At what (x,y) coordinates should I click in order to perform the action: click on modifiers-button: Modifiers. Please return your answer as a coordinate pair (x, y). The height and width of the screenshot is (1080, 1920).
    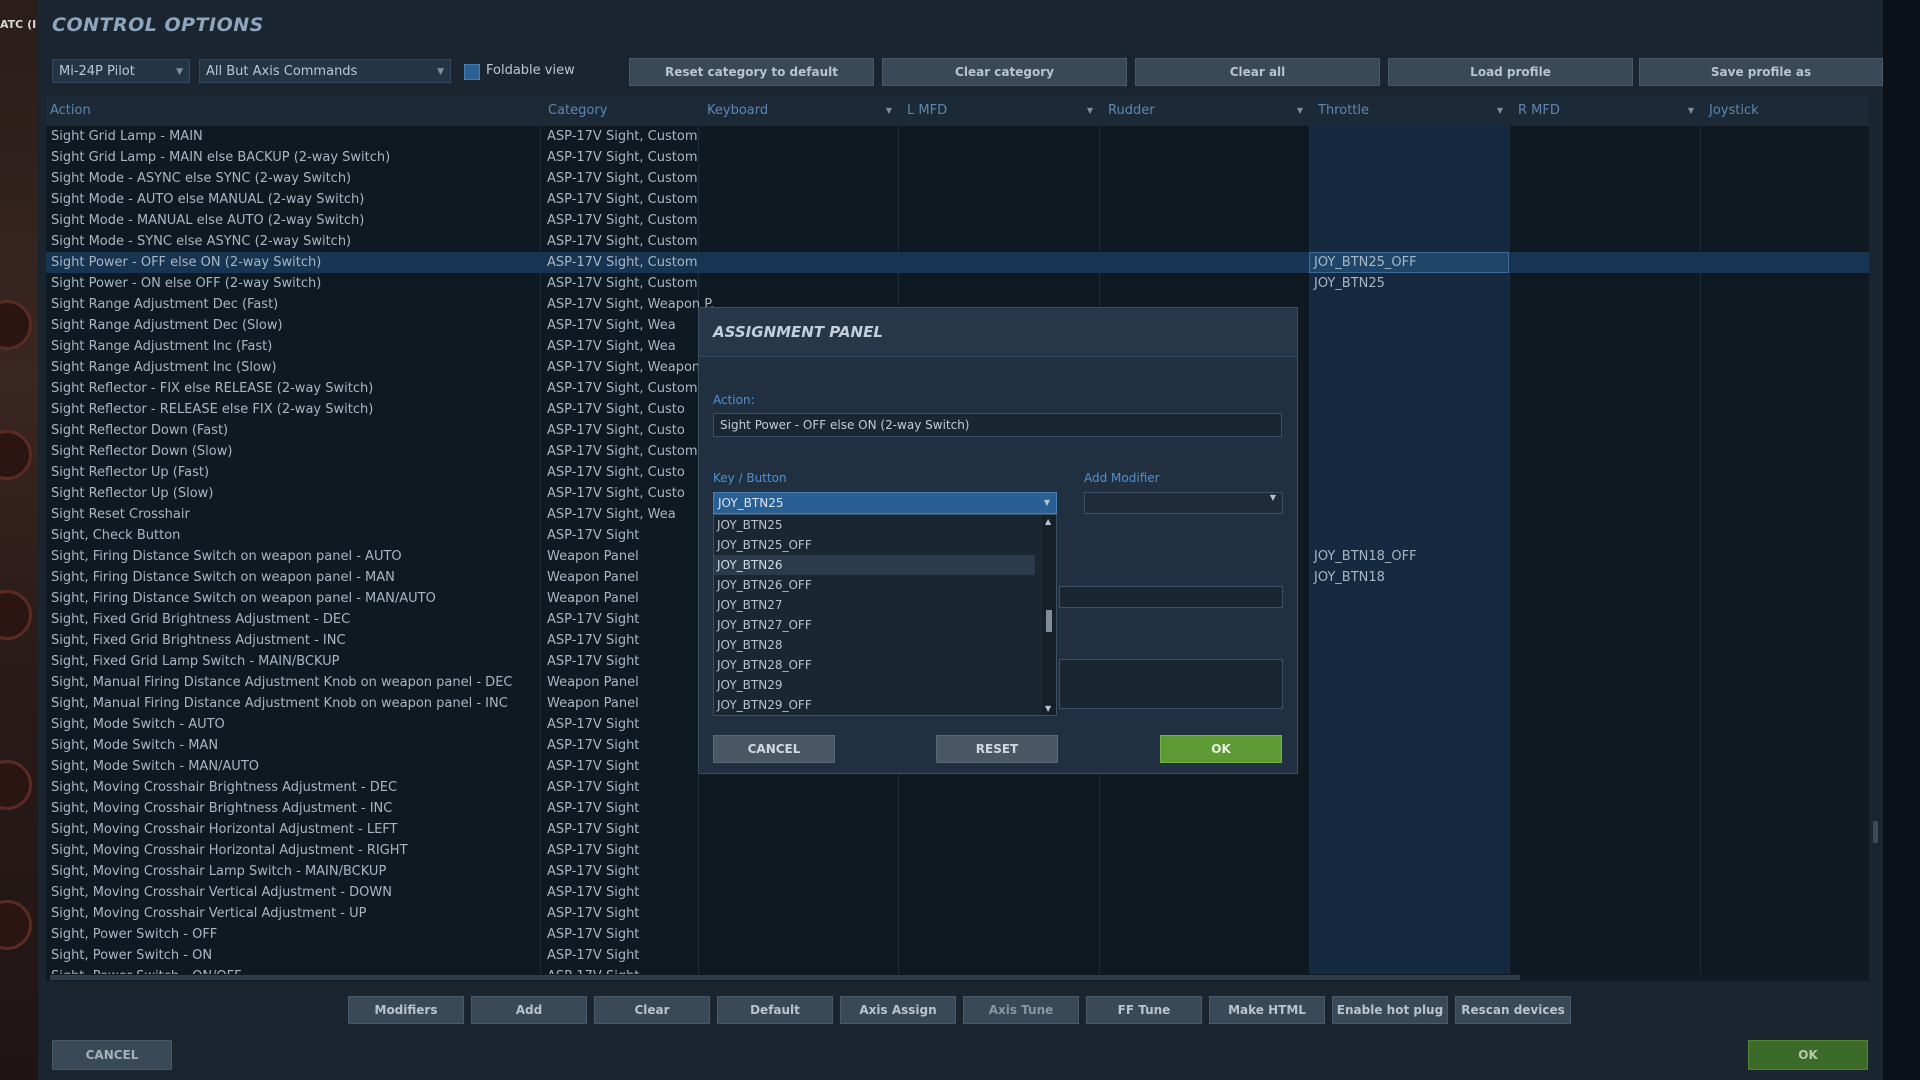
    Looking at the image, I should click on (406, 1010).